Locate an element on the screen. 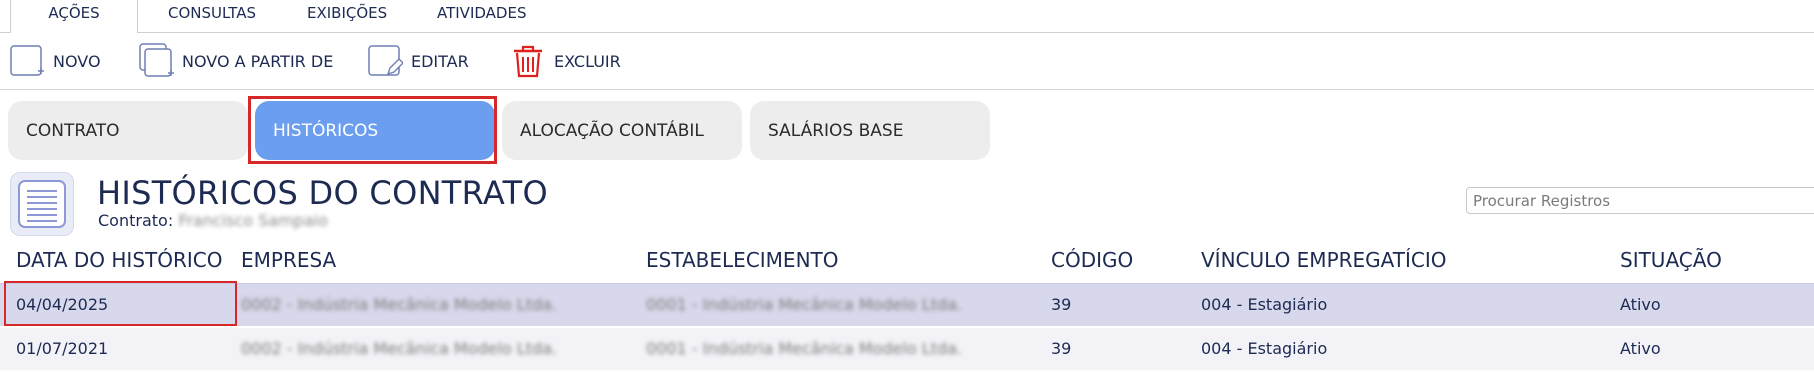 The height and width of the screenshot is (389, 1814). section-tab-alocacao-contabil: ALOCAÇÃO CONTÁBIL is located at coordinates (622, 130).